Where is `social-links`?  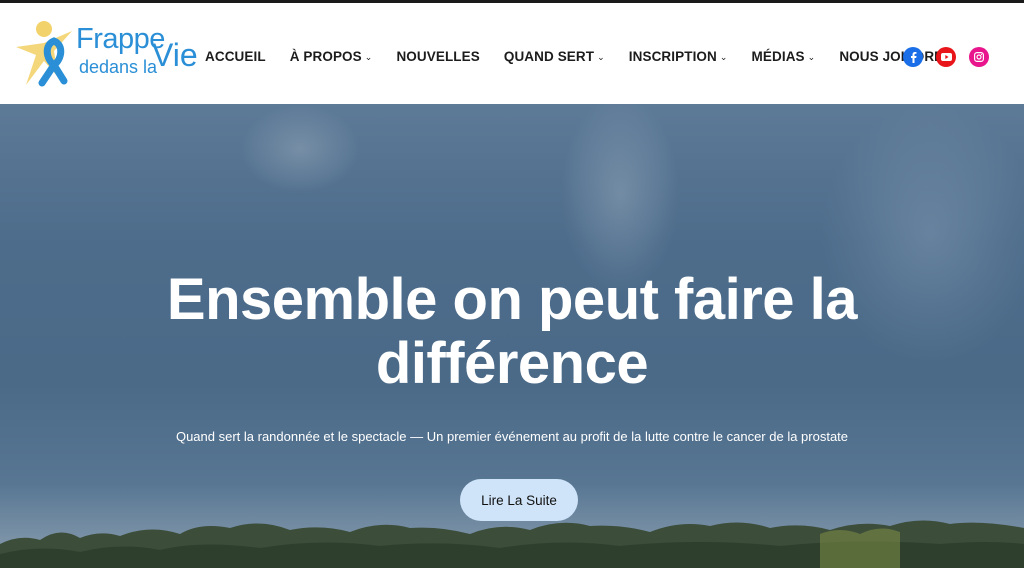
social-links is located at coordinates (952, 57).